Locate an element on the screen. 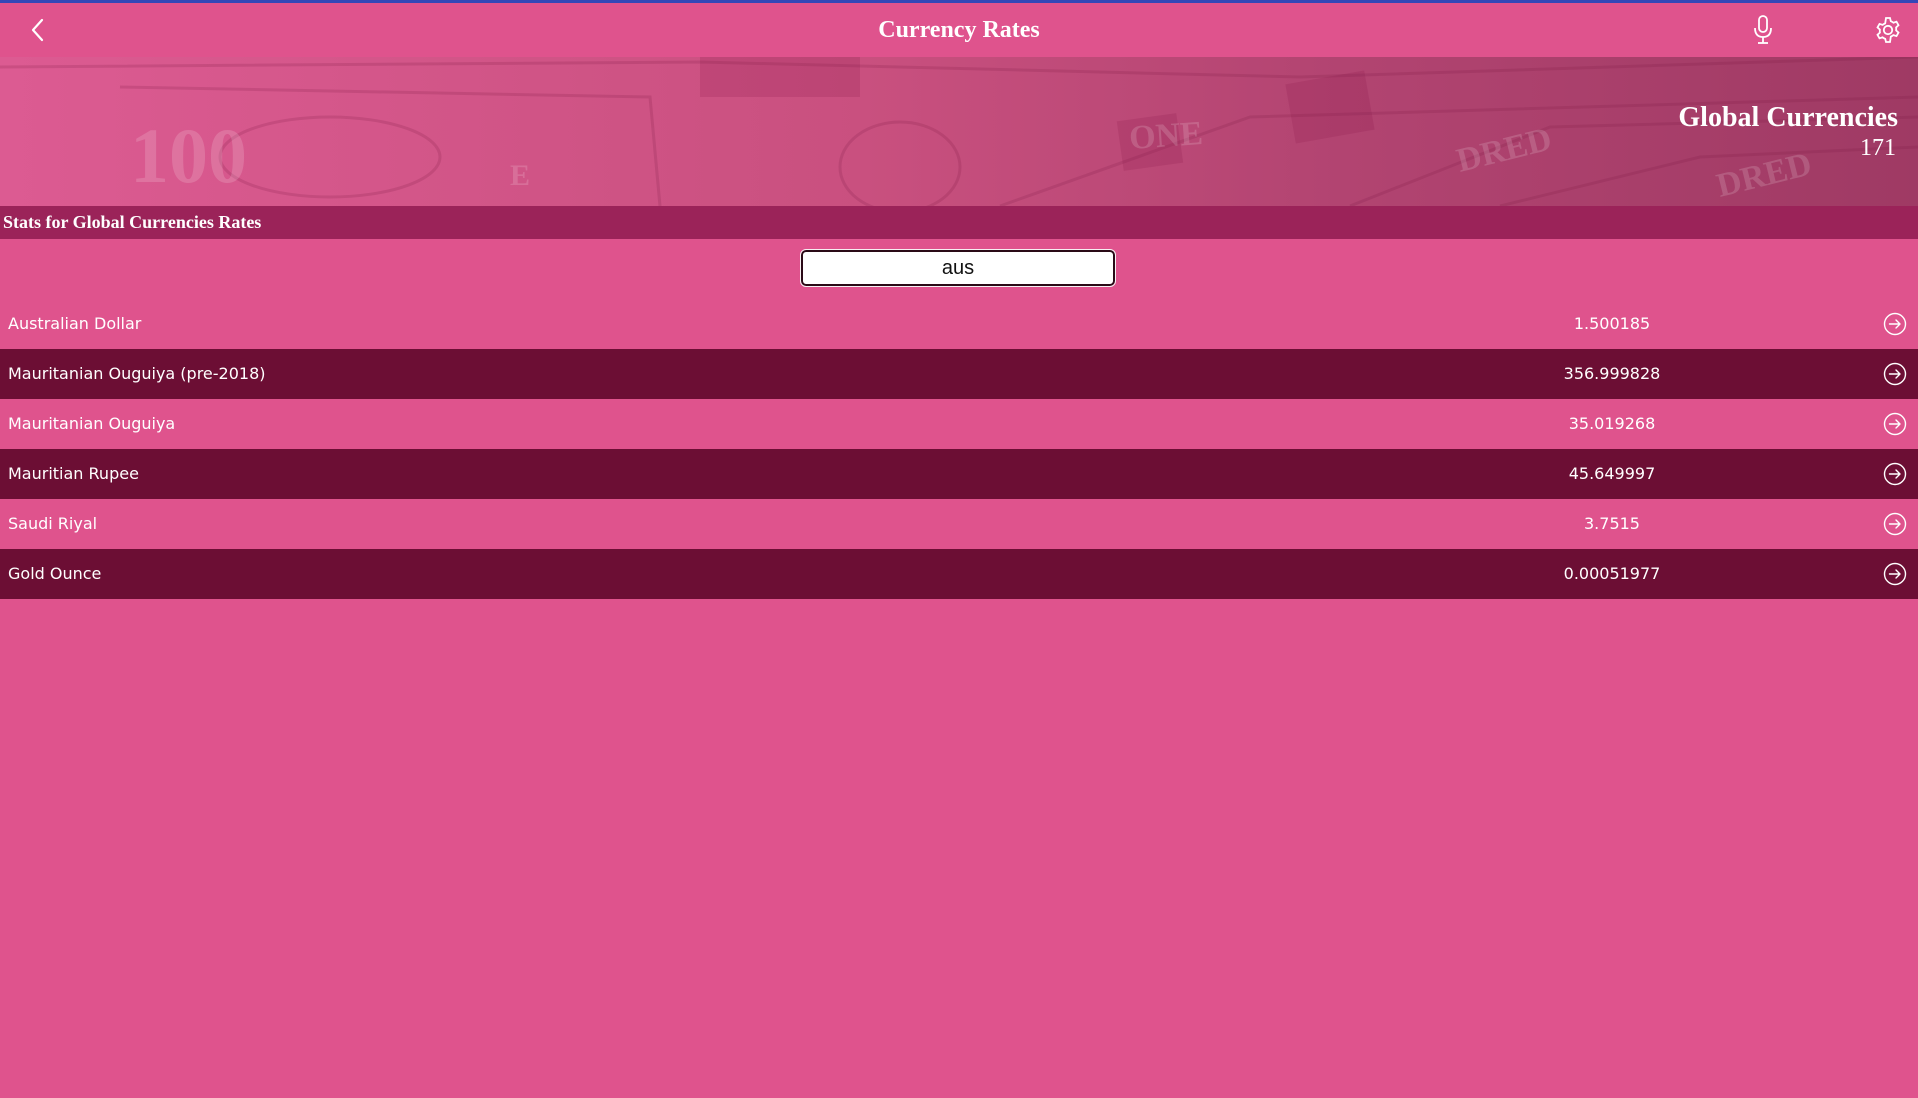 Image resolution: width=1918 pixels, height=1098 pixels. page-title: Currency Rates is located at coordinates (959, 30).